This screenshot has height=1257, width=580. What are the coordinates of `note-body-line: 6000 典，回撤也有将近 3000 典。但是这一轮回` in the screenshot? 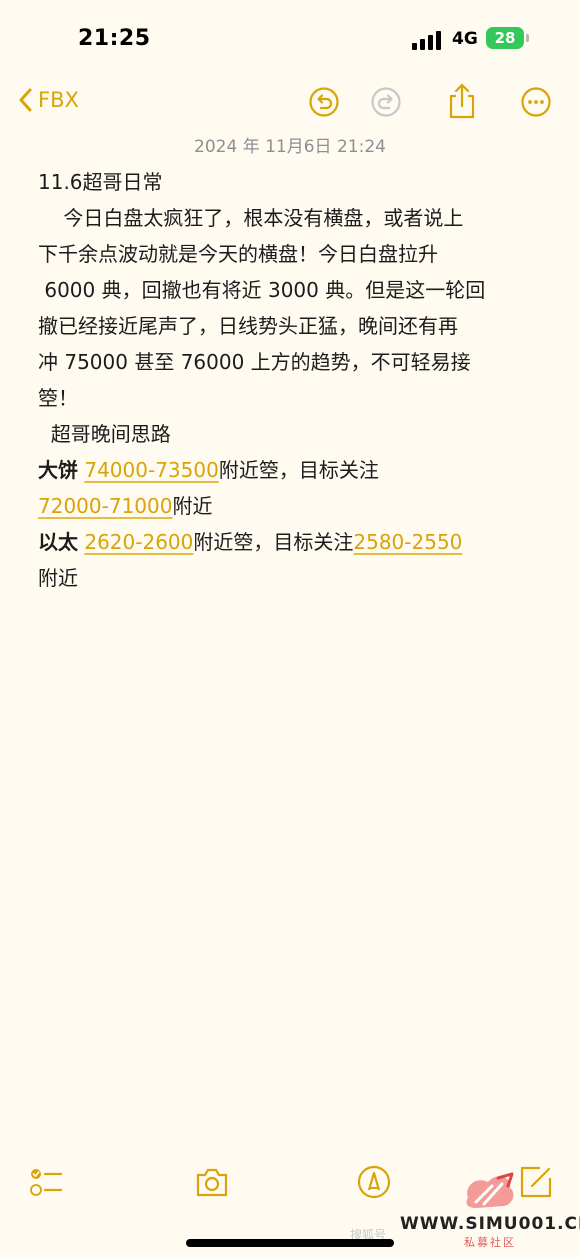 It's located at (262, 290).